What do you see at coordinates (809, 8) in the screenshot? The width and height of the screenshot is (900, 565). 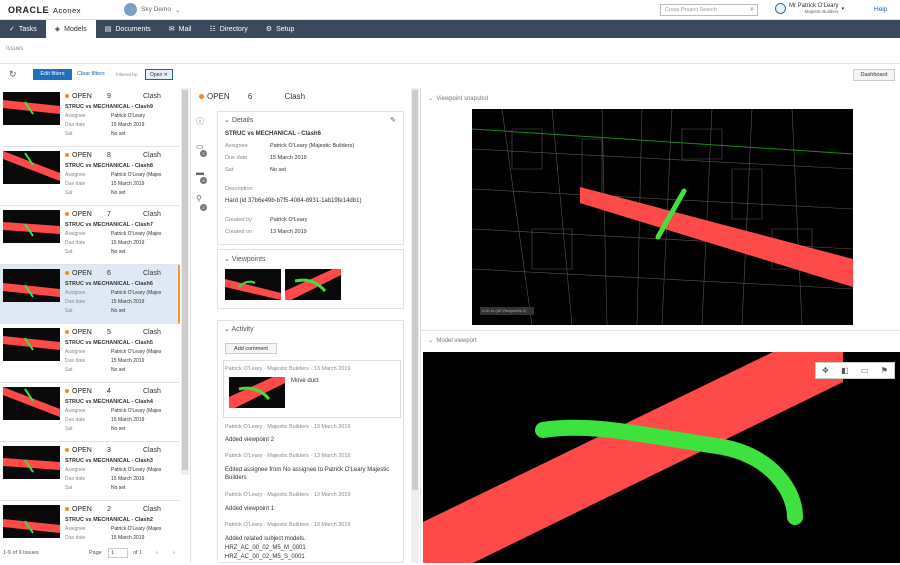 I see `user-menu: Mr Patrick O'Leary Majestic Builders ▾` at bounding box center [809, 8].